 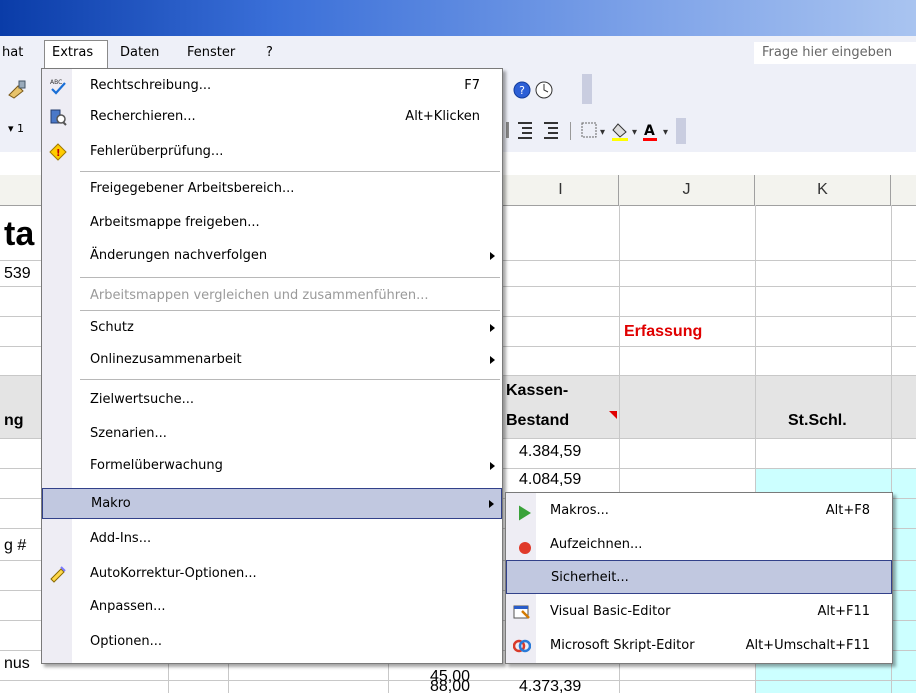 What do you see at coordinates (269, 53) in the screenshot?
I see `menu-help: ?` at bounding box center [269, 53].